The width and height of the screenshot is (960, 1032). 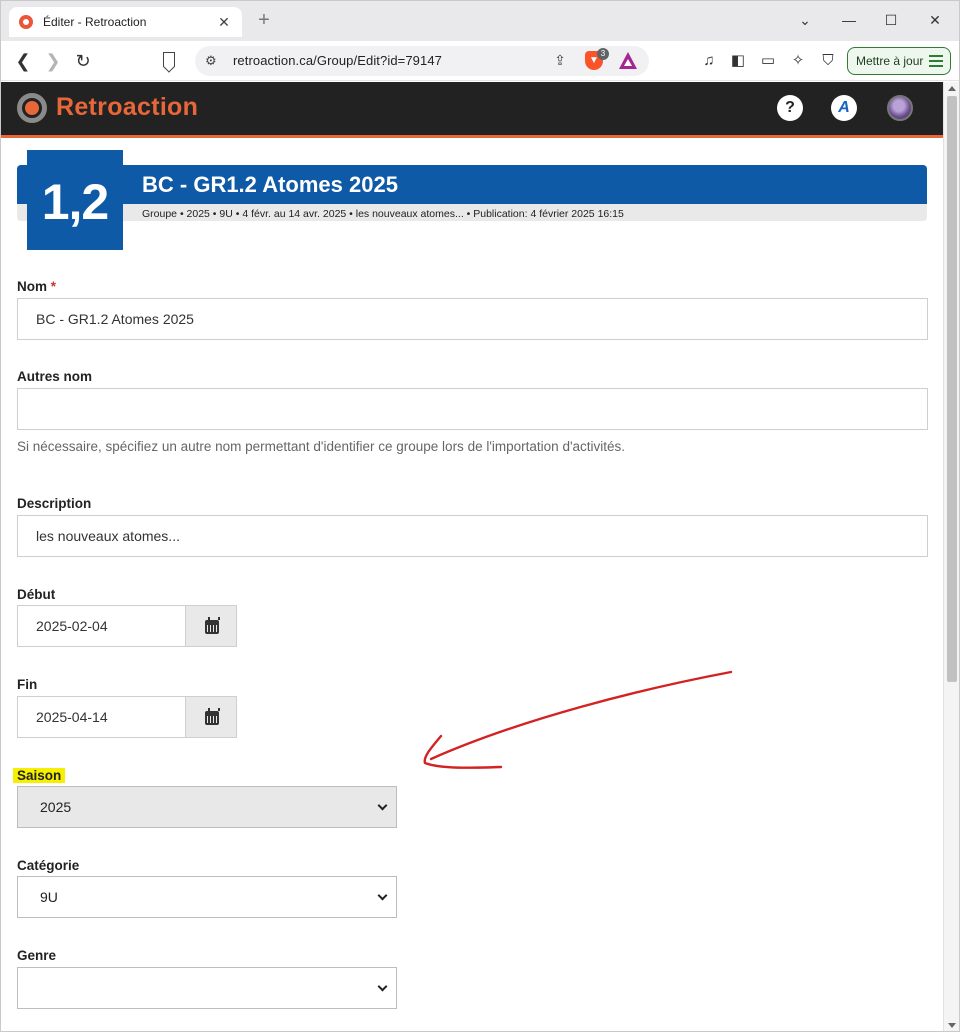 What do you see at coordinates (55, 376) in the screenshot?
I see `autres-nom-label: Autres nom` at bounding box center [55, 376].